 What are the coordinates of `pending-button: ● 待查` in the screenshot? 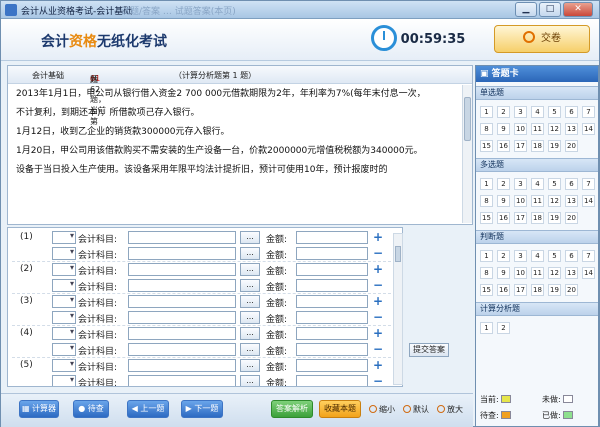 It's located at (91, 409).